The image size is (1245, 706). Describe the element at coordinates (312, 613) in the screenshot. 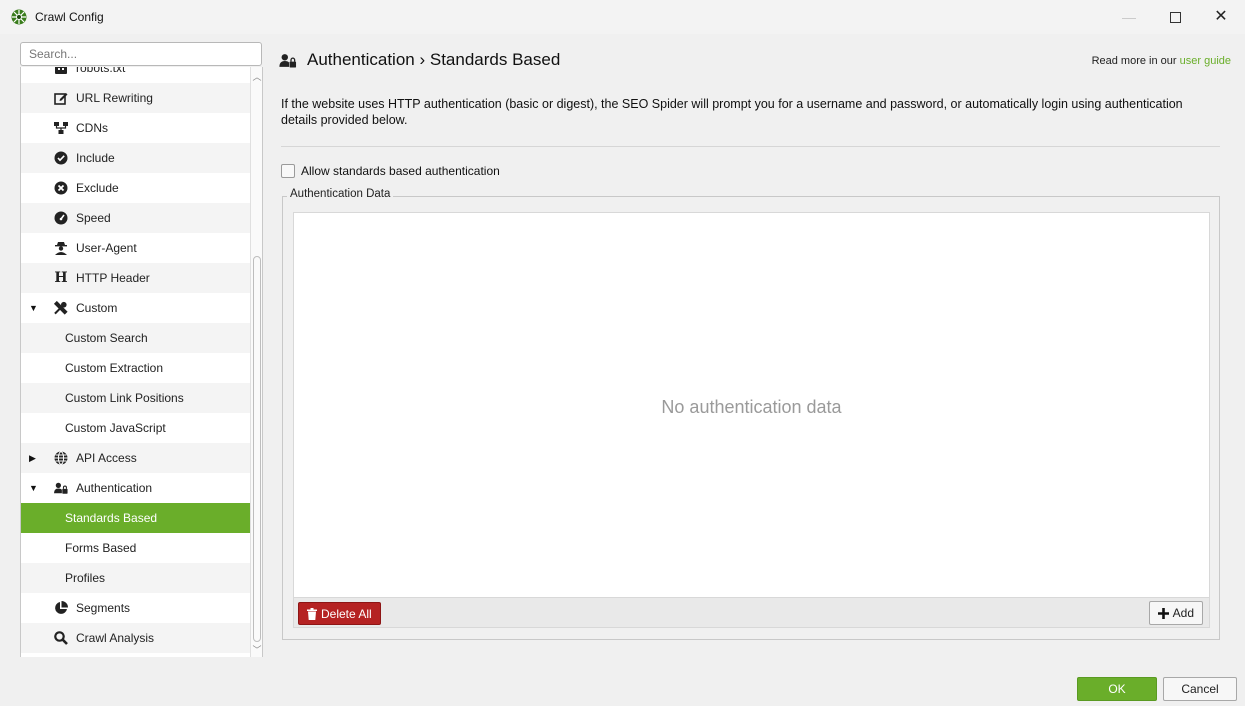

I see `trash-icon` at that location.